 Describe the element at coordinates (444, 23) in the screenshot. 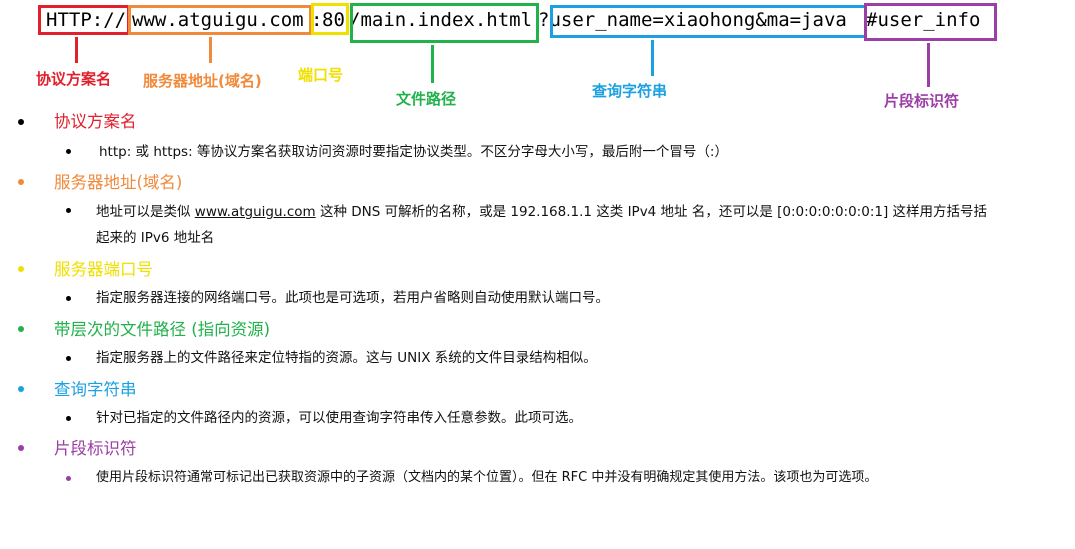

I see `path-box` at that location.